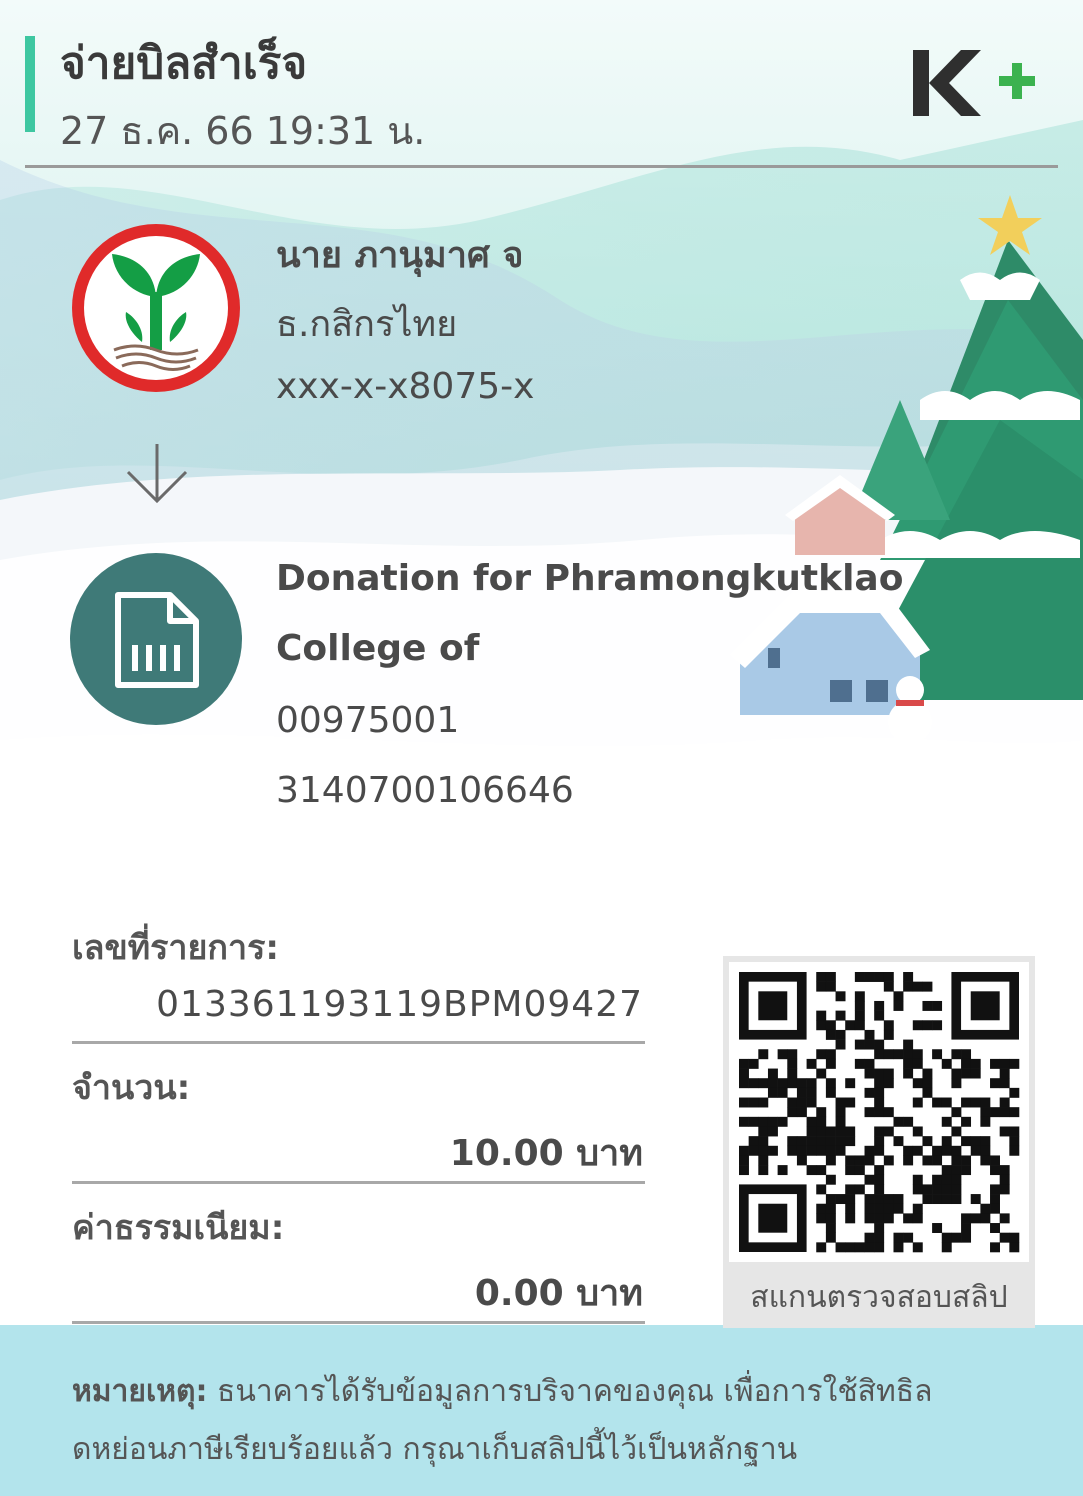 The width and height of the screenshot is (1083, 1496). I want to click on kplus-logo-icon, so click(974, 83).